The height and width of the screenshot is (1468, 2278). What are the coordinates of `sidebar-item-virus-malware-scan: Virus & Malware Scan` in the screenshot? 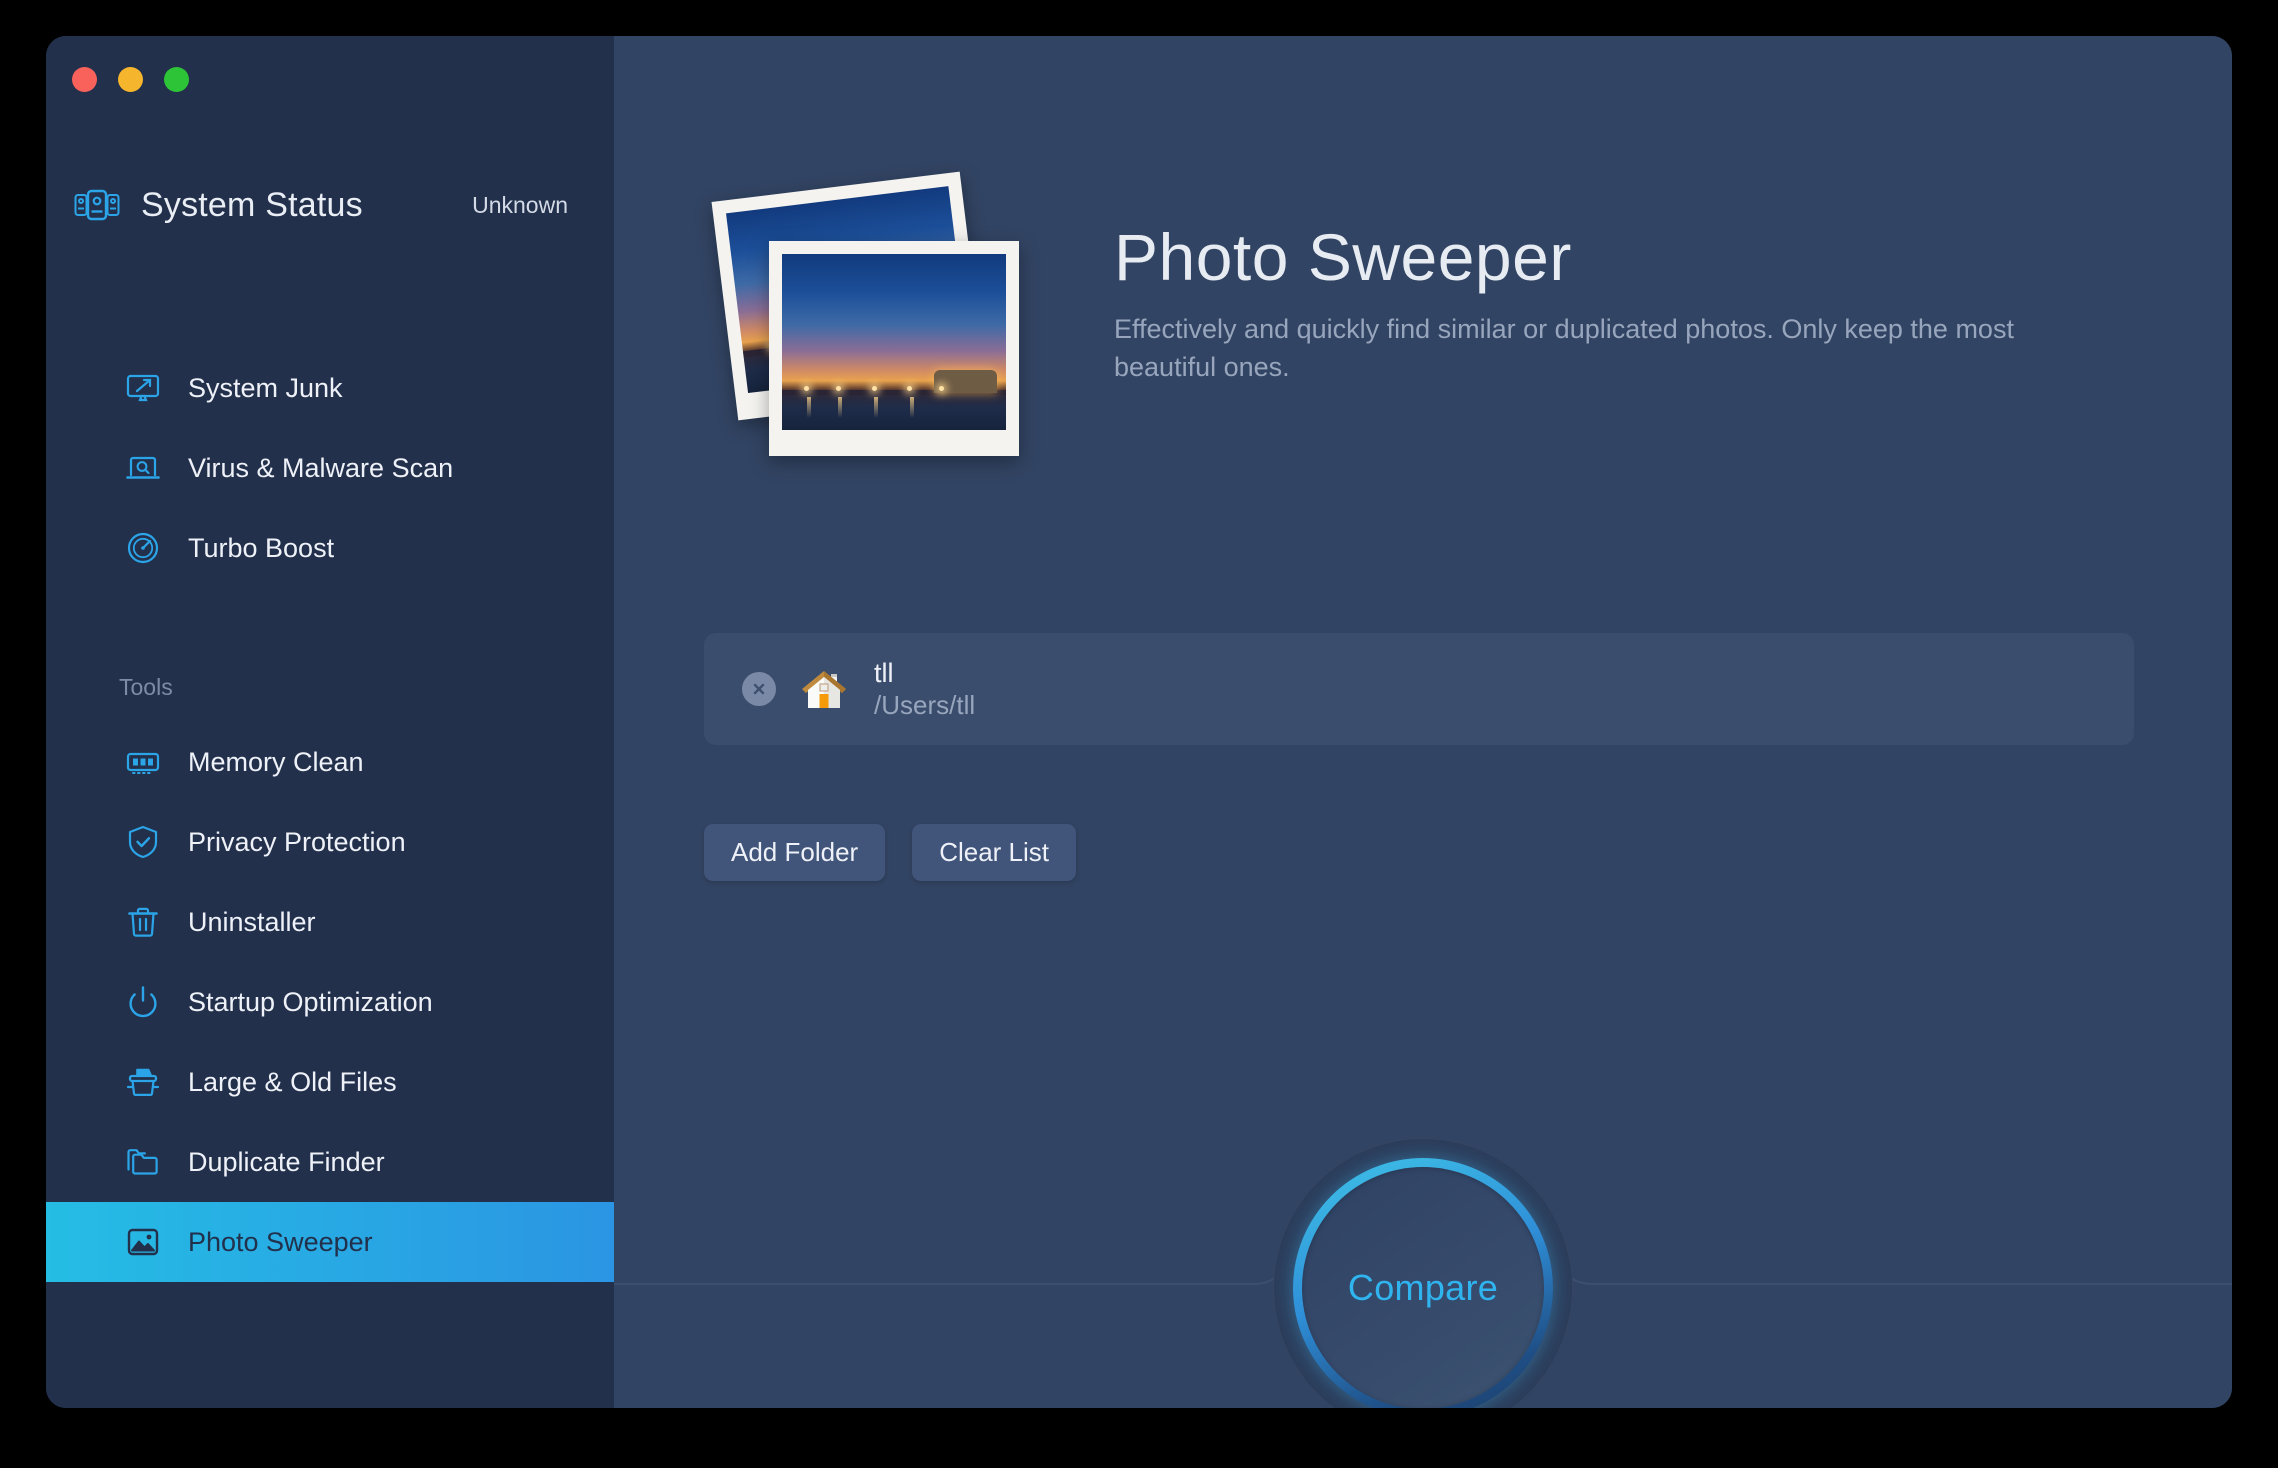 It's located at (330, 468).